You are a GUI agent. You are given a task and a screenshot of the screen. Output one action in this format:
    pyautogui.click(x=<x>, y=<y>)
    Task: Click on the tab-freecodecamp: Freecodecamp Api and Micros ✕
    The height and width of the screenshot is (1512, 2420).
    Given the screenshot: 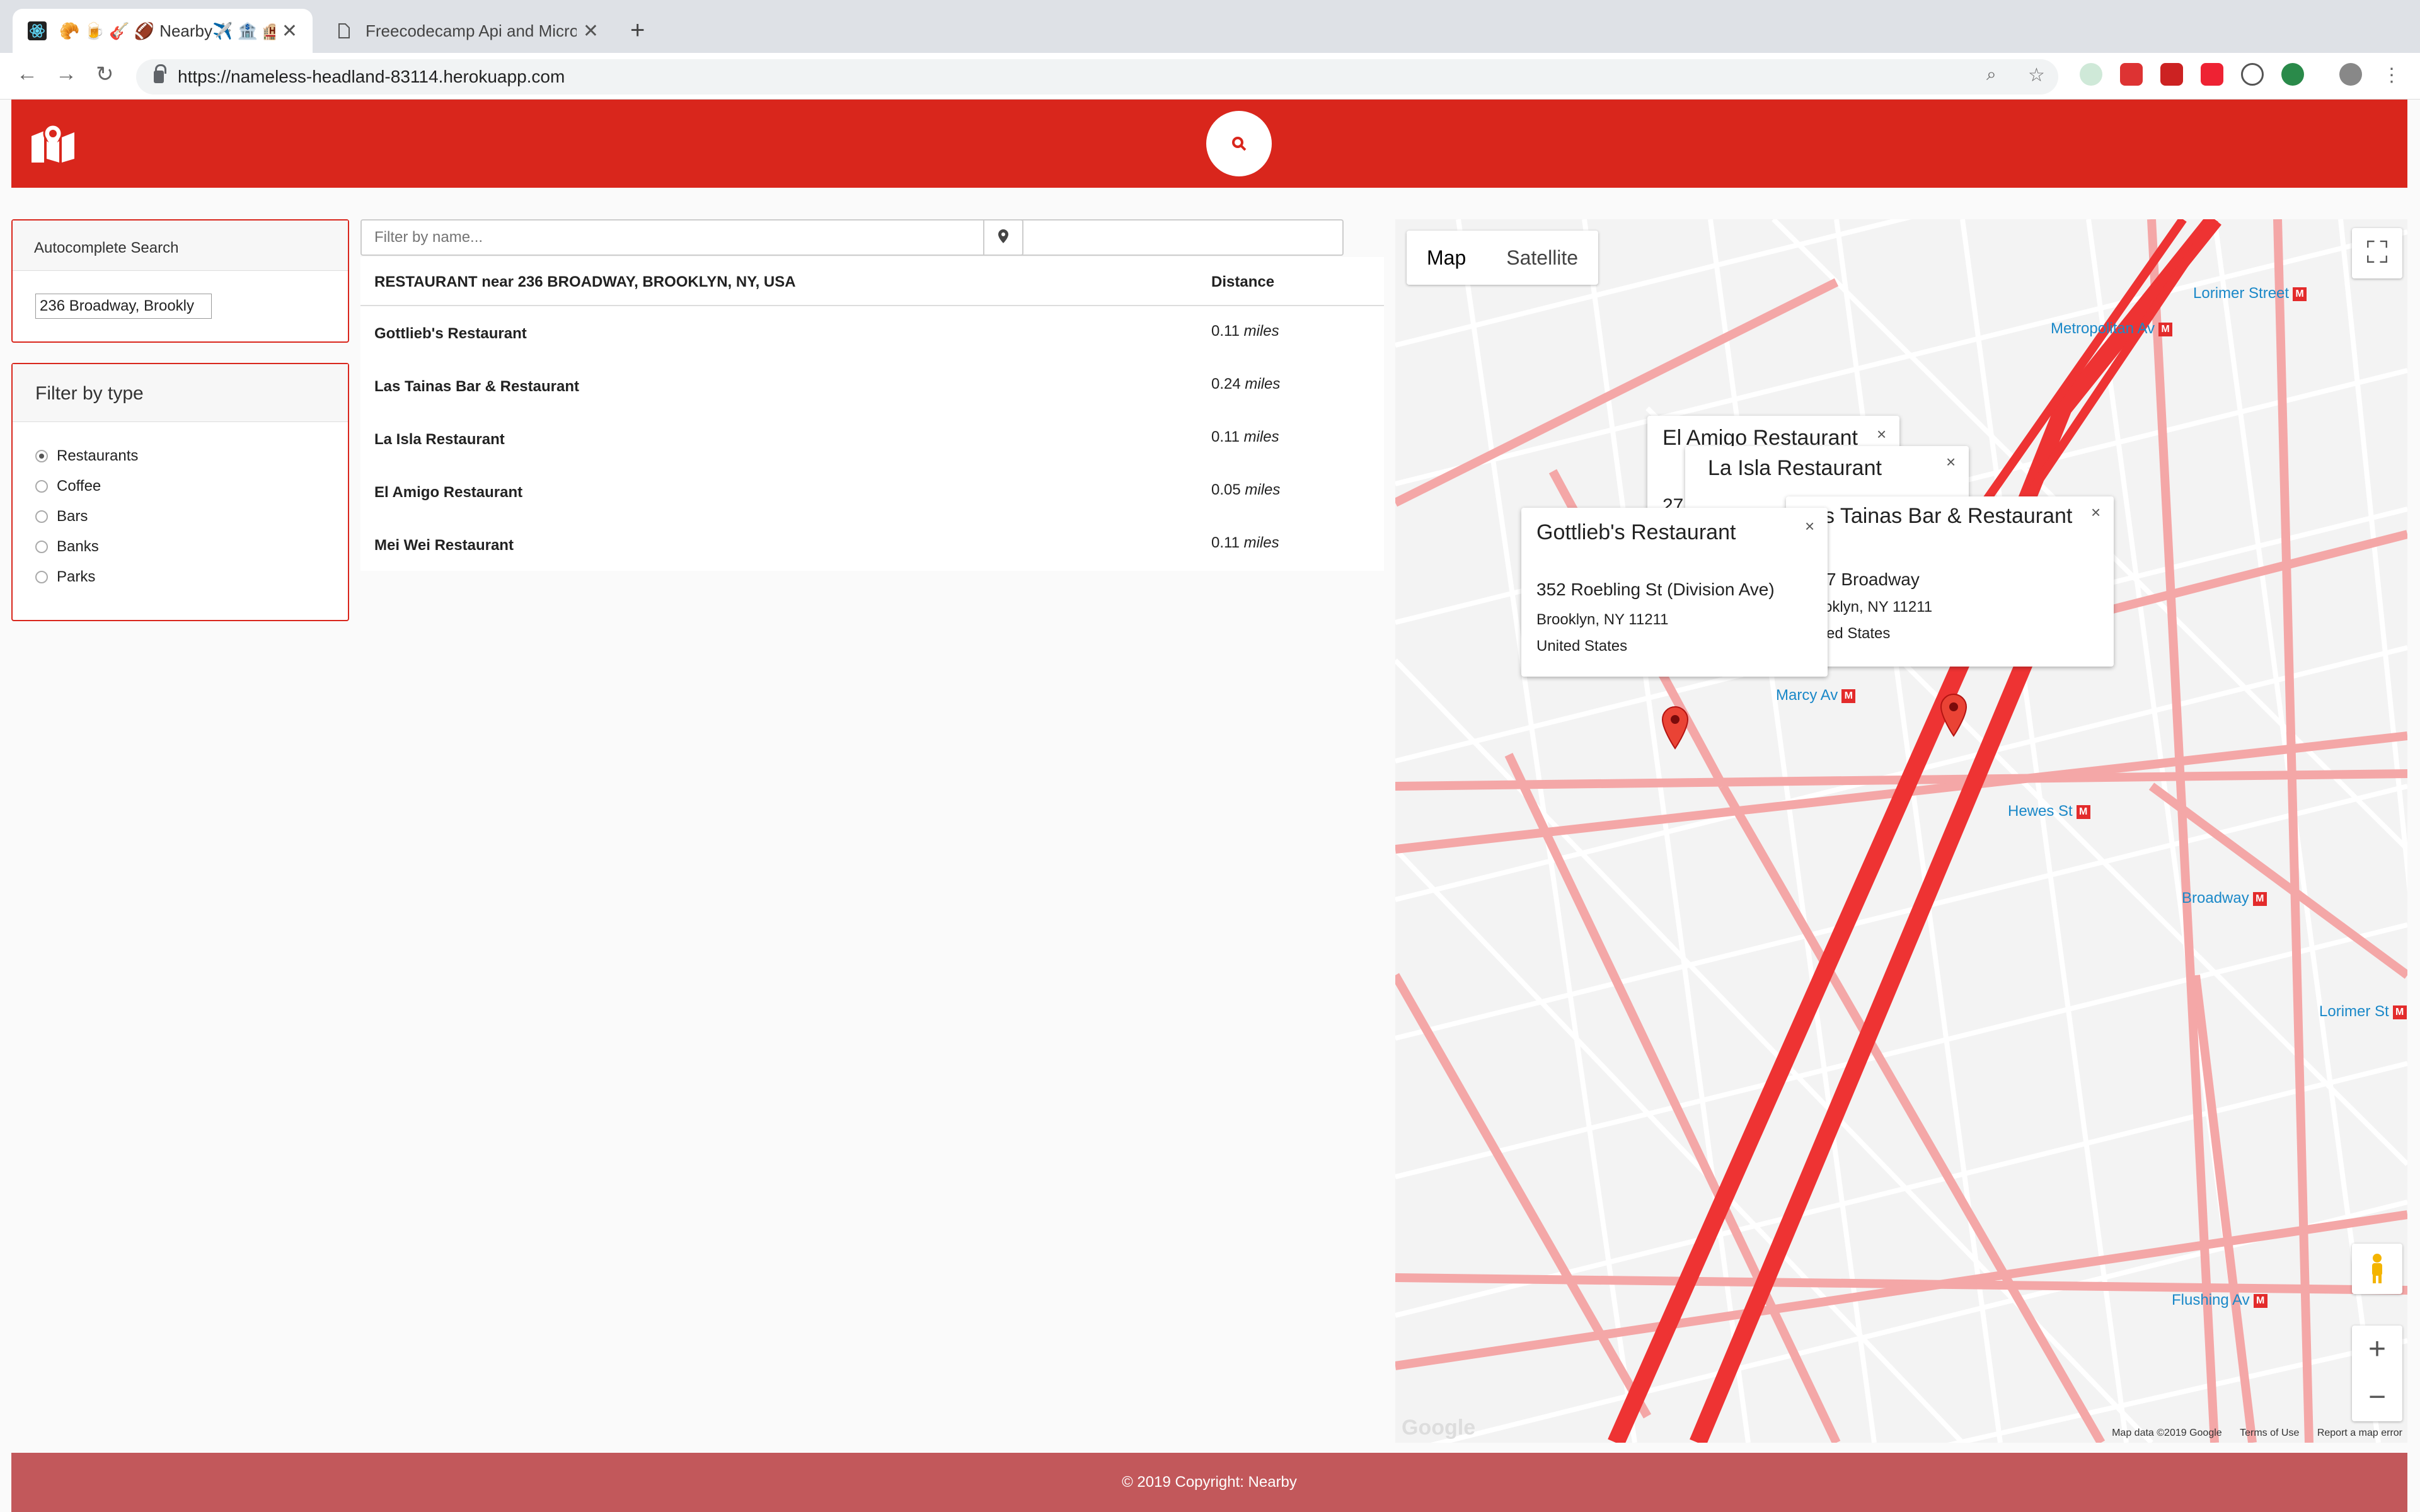 What is the action you would take?
    pyautogui.click(x=466, y=31)
    